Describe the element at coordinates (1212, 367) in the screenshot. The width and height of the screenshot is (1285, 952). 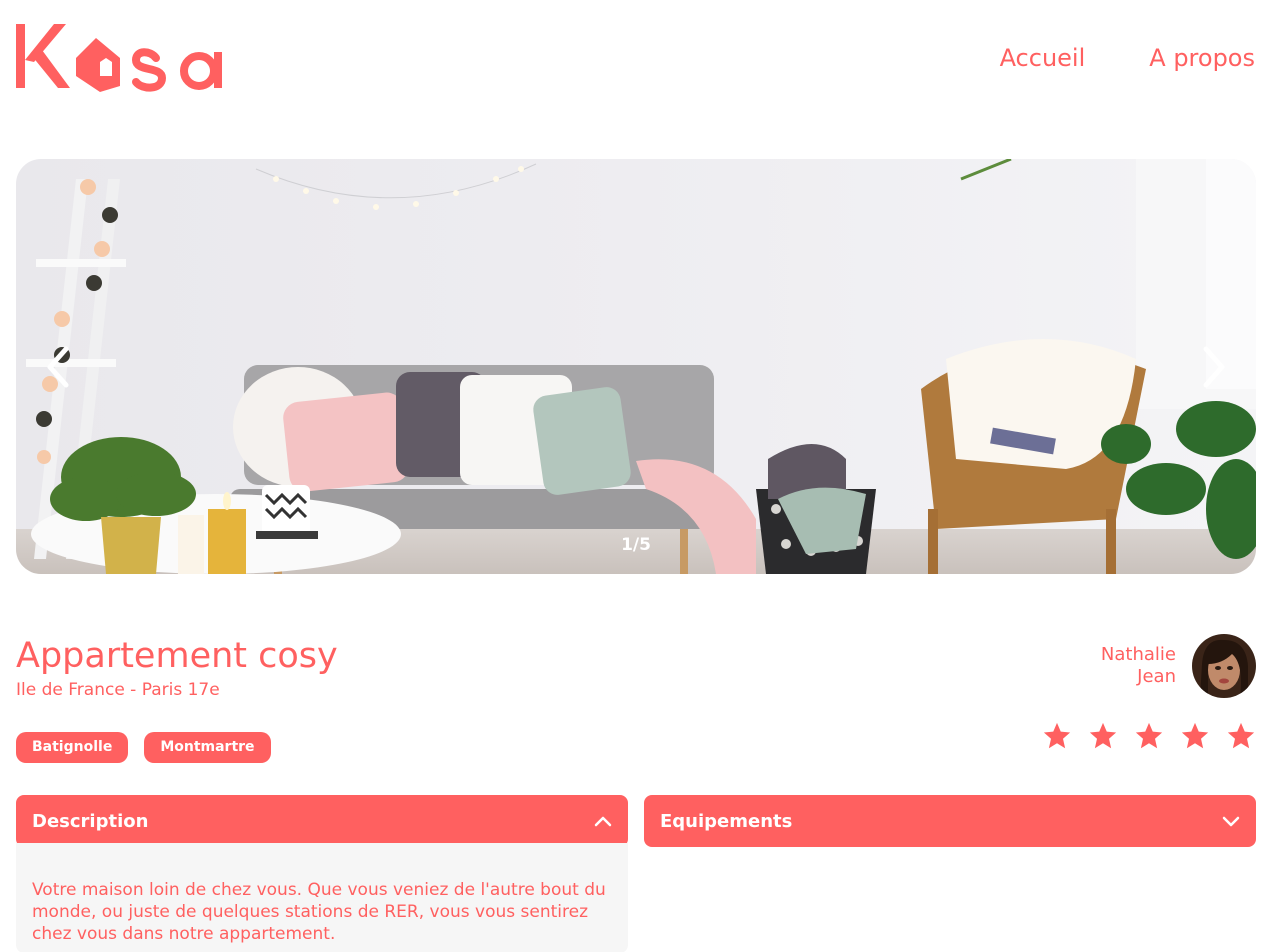
I see `chevron-right-icon` at that location.